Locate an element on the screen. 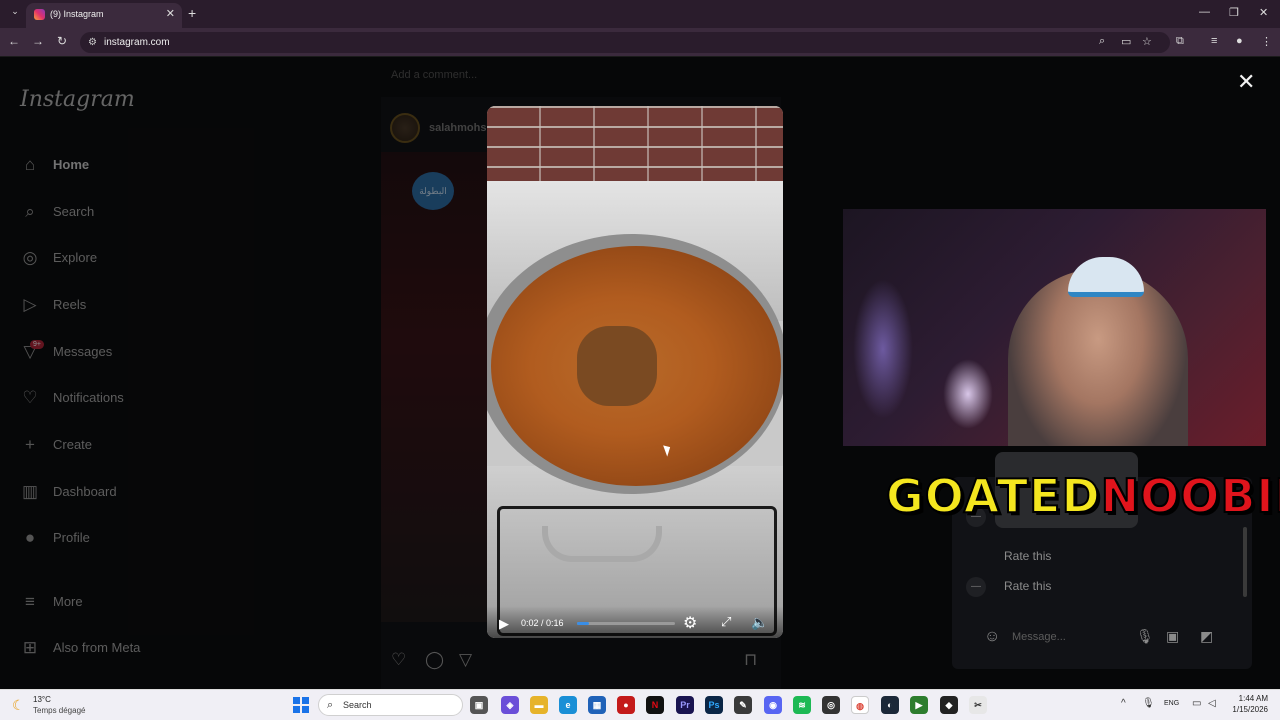 The width and height of the screenshot is (1280, 720). tab-title: (9) Instagram is located at coordinates (77, 14).